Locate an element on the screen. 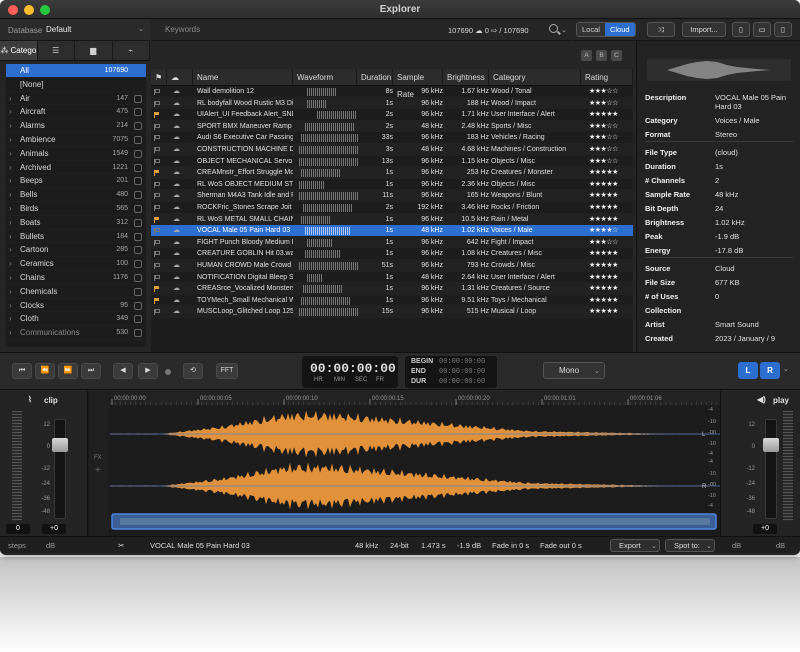 This screenshot has height=652, width=800. clip-steps-value: 0 is located at coordinates (18, 529).